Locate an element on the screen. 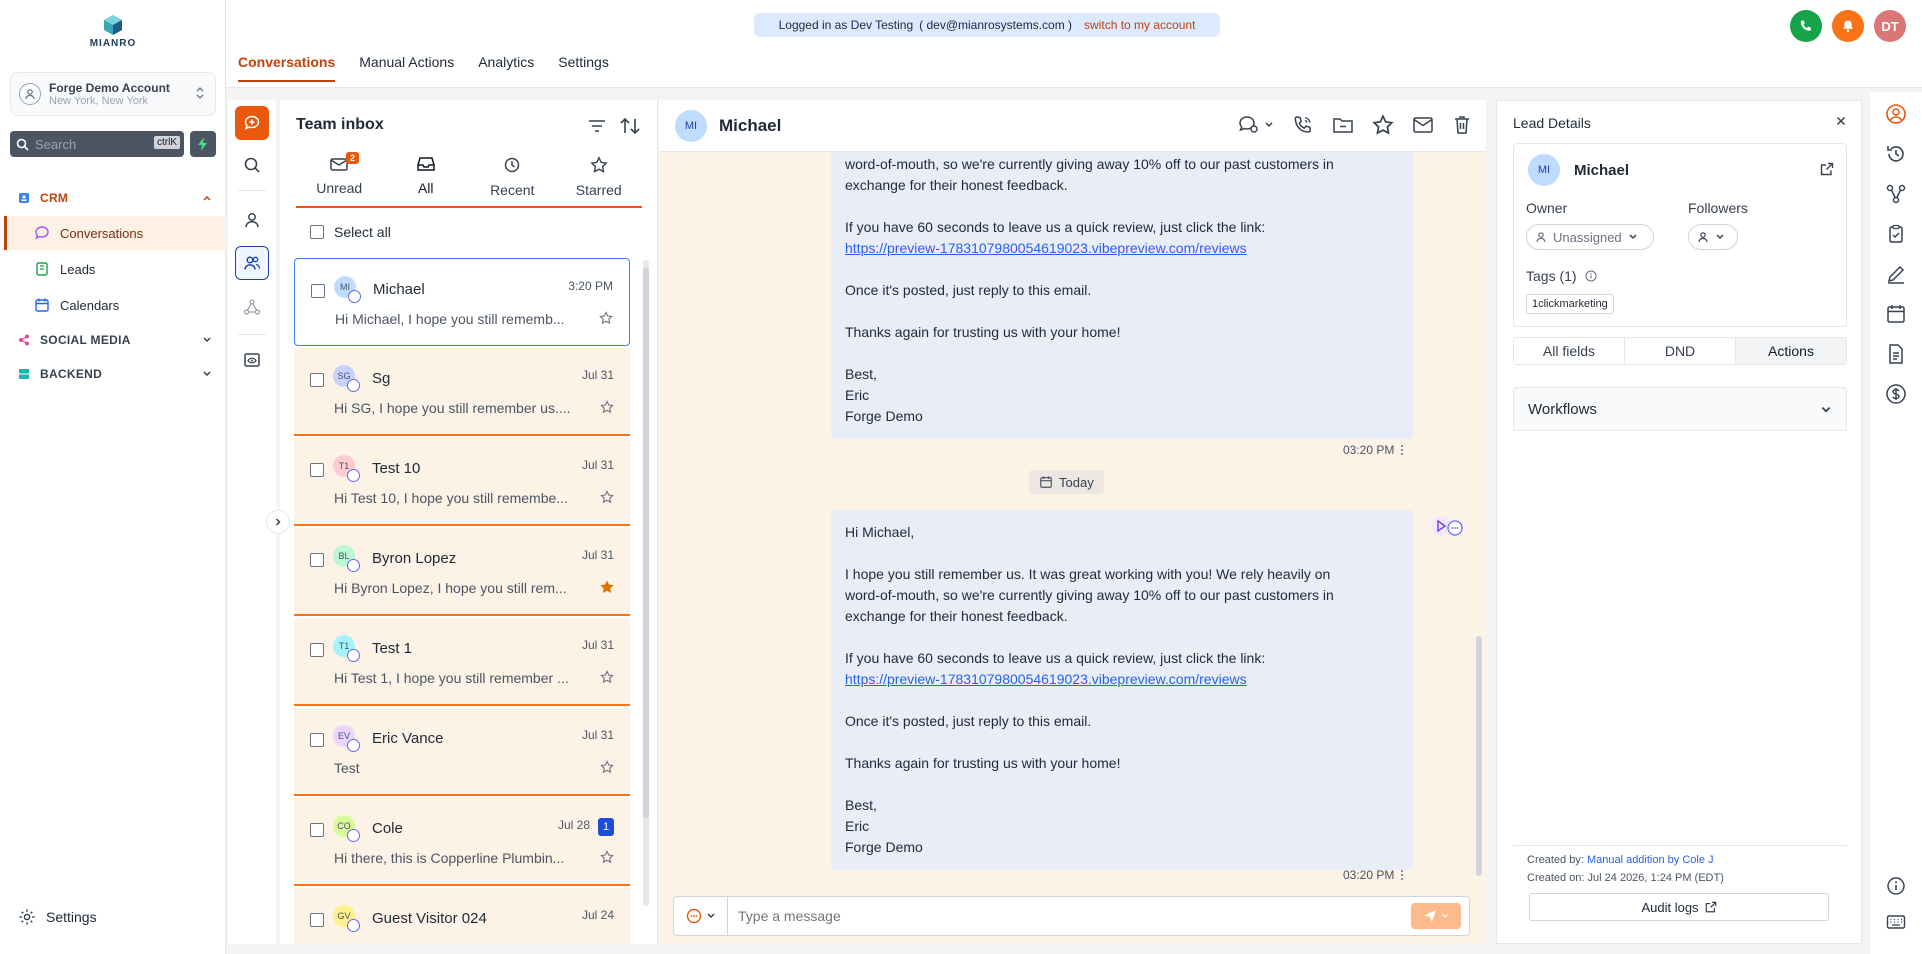 Image resolution: width=1922 pixels, height=954 pixels. documents-button is located at coordinates (1896, 354).